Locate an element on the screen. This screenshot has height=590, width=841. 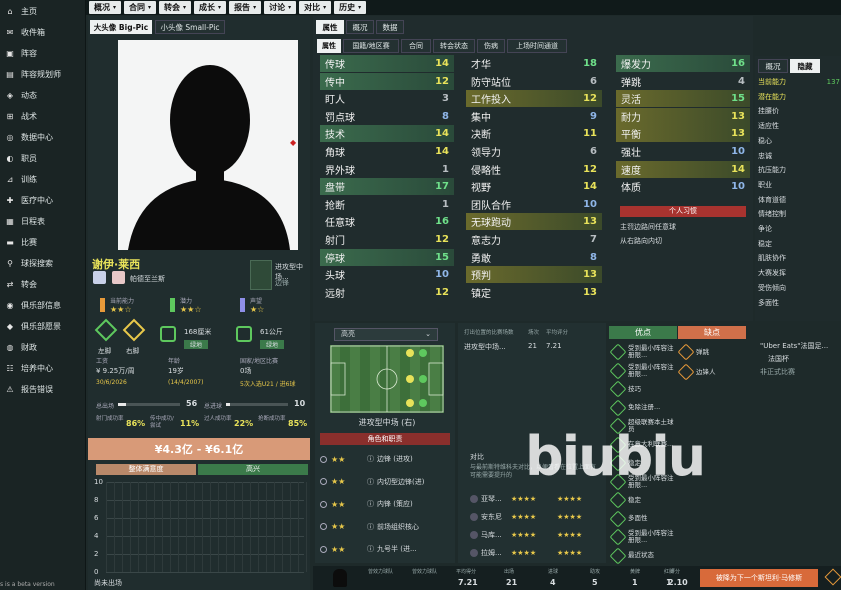
attribute-row: 工作投入 12 is located at coordinates (534, 99).